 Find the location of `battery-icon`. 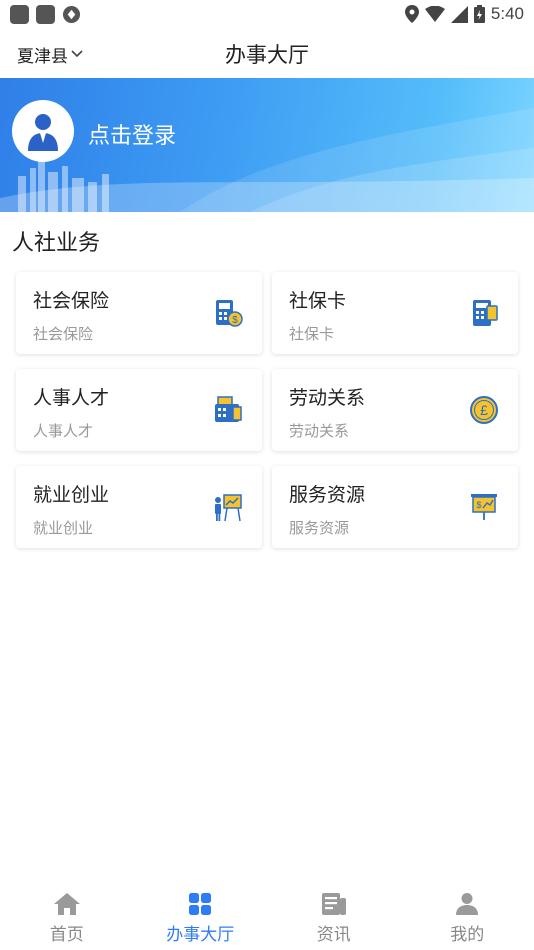

battery-icon is located at coordinates (479, 14).